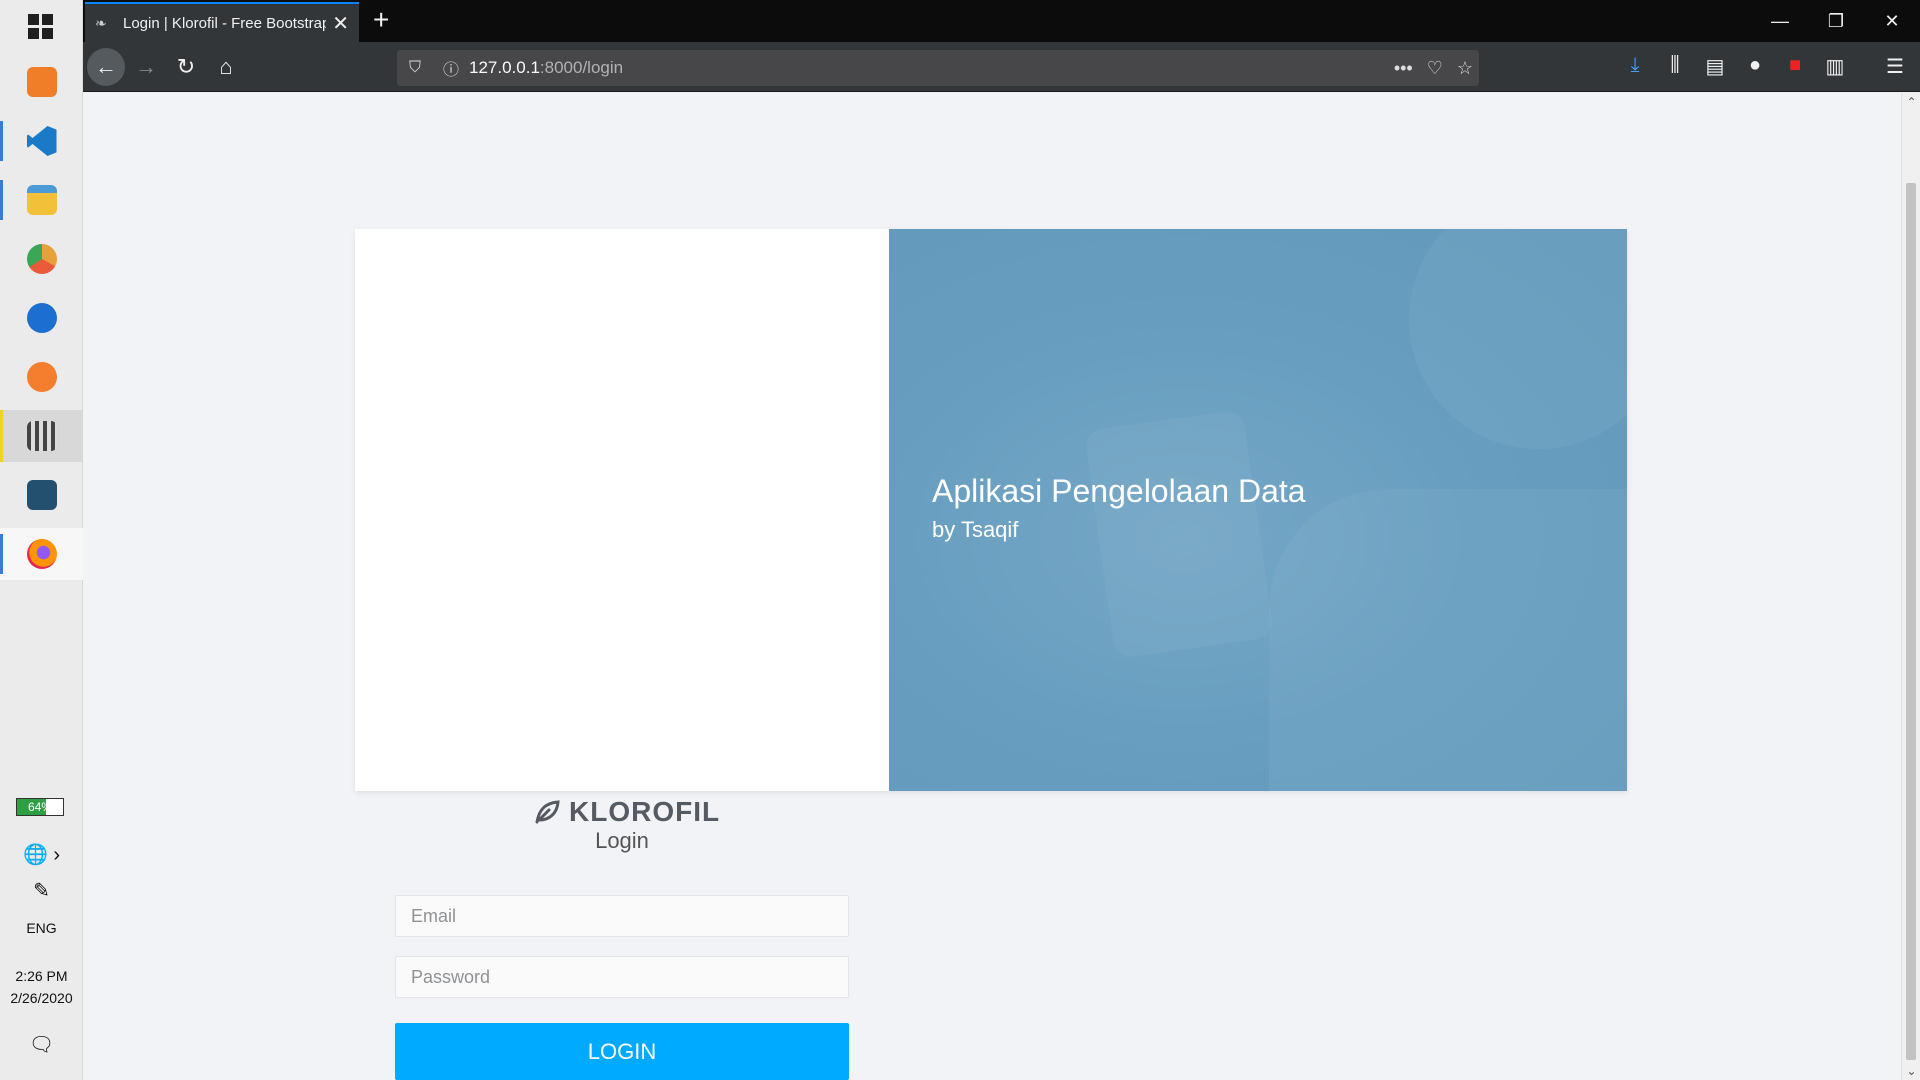 The height and width of the screenshot is (1080, 1920). Describe the element at coordinates (41, 928) in the screenshot. I see `language-indicator: ENG` at that location.